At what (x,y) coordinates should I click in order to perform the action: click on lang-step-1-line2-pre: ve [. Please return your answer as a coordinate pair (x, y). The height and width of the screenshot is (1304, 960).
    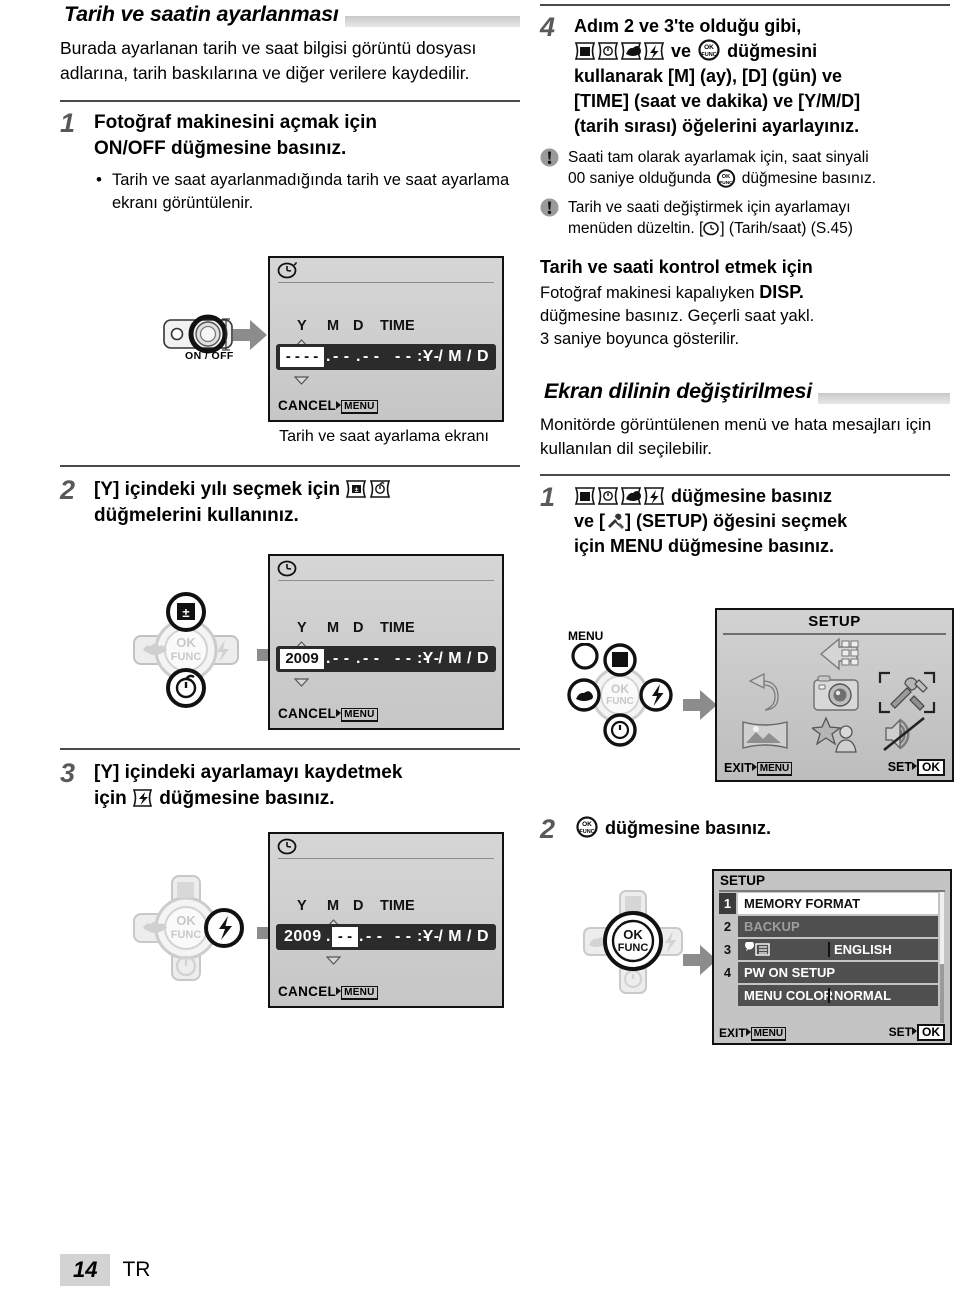
    Looking at the image, I should click on (590, 521).